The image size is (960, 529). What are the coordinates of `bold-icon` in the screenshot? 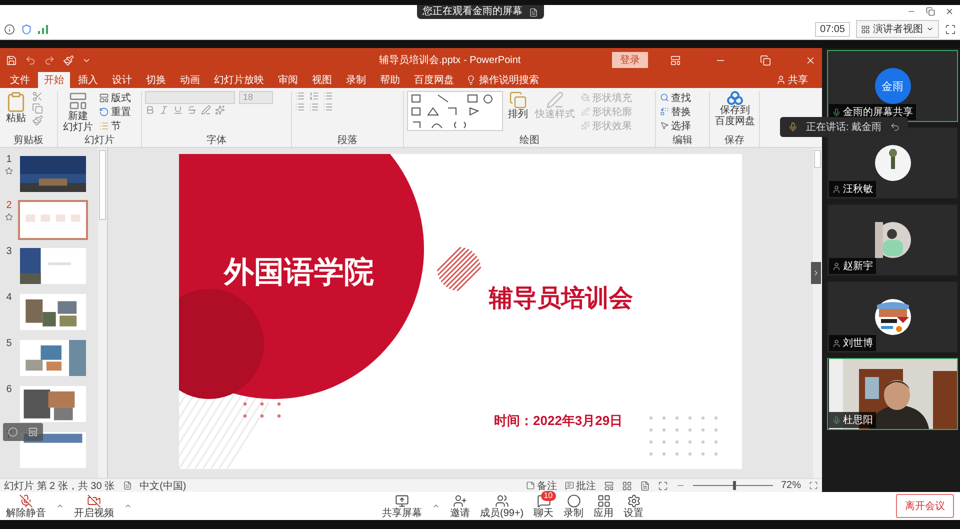 It's located at (150, 110).